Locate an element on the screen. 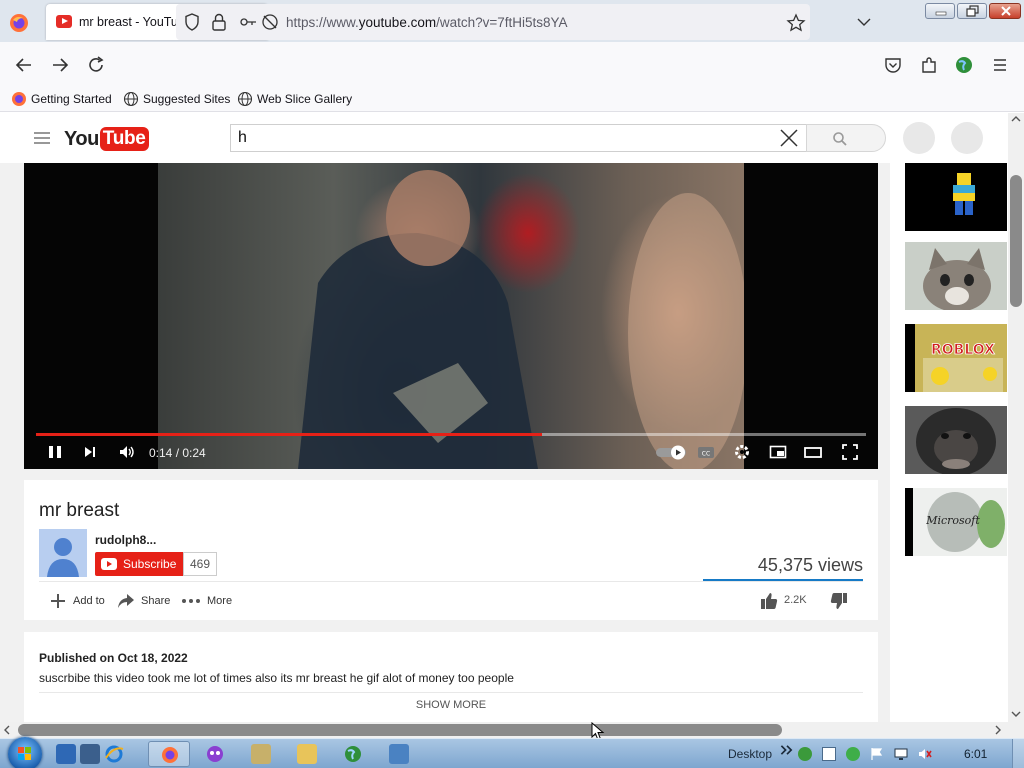 The image size is (1024, 768). show-desktop-button is located at coordinates (1018, 753).